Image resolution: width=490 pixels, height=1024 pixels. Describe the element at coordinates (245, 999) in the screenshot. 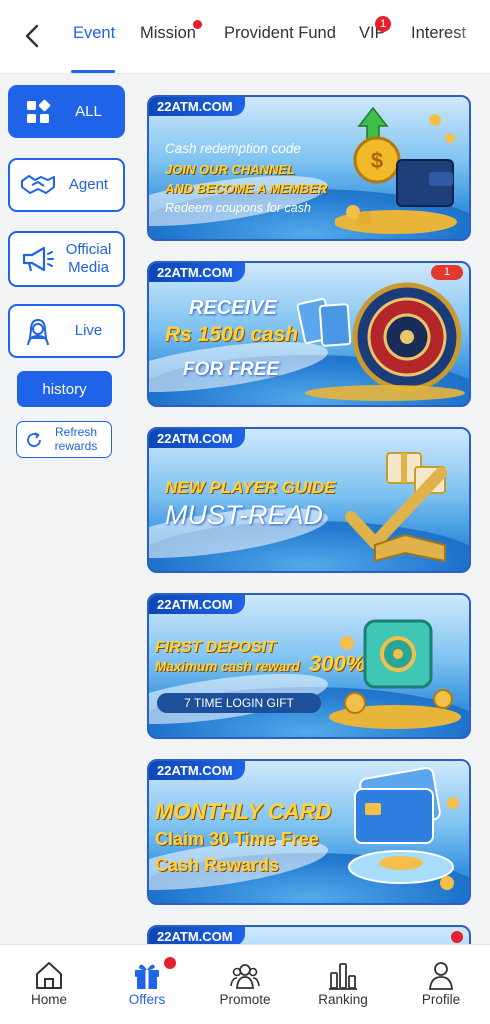

I see `nav-label: Promote` at that location.